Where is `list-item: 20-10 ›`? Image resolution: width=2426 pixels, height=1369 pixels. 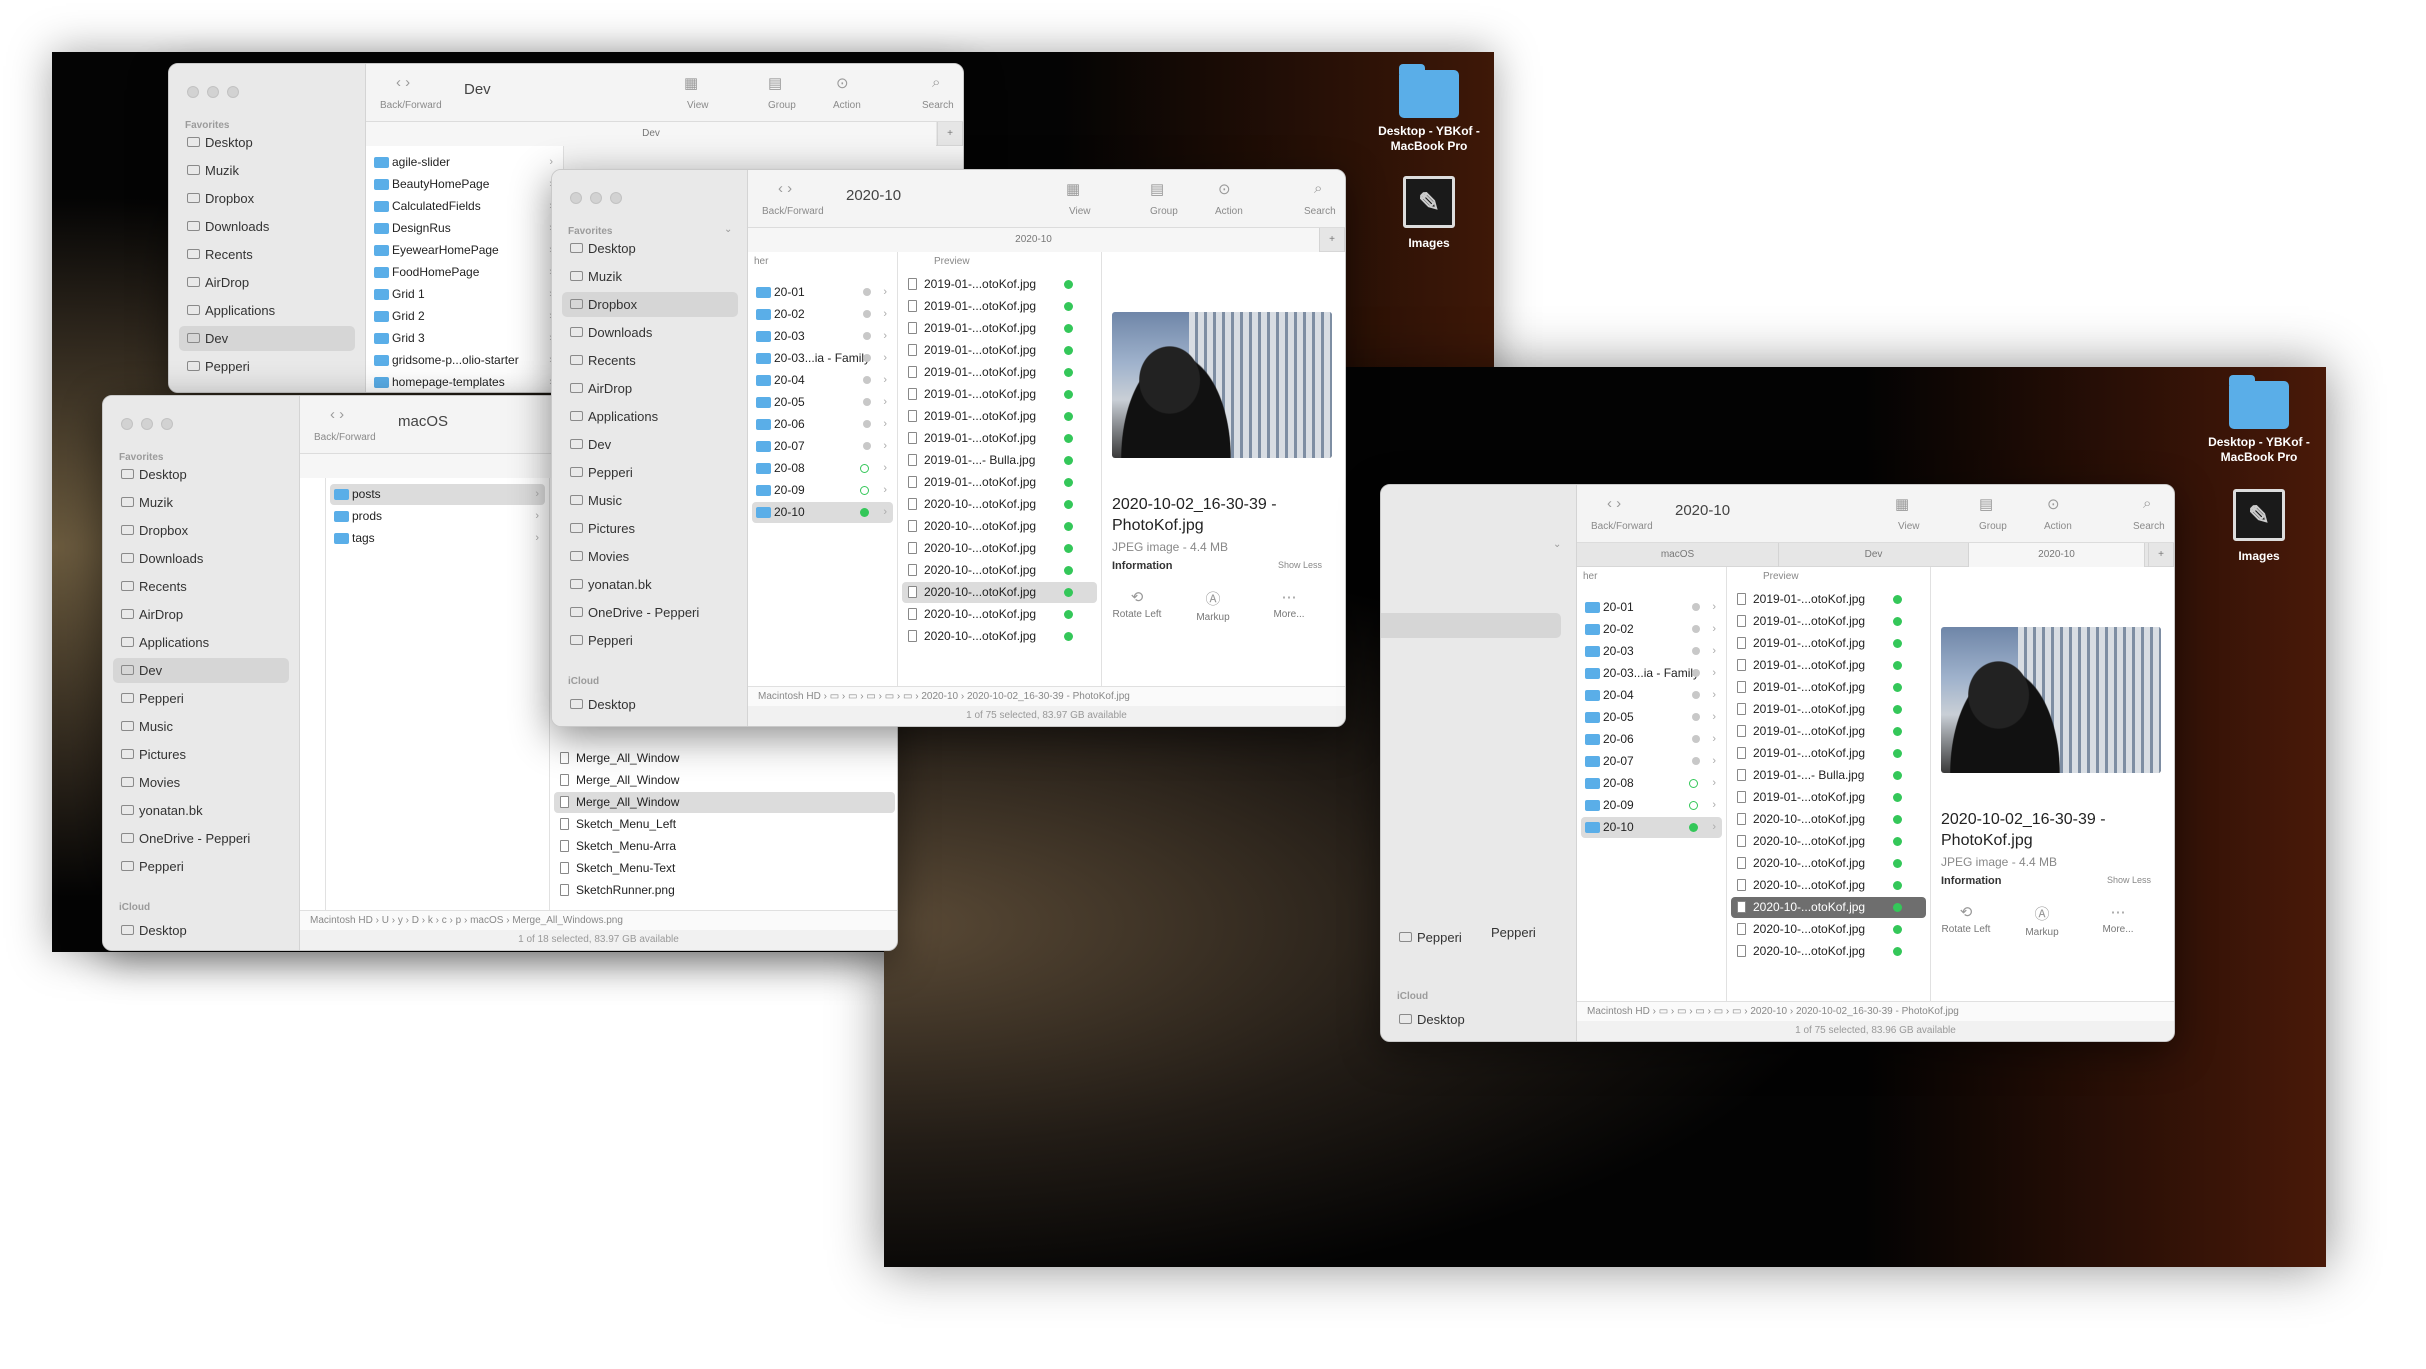 list-item: 20-10 › is located at coordinates (822, 512).